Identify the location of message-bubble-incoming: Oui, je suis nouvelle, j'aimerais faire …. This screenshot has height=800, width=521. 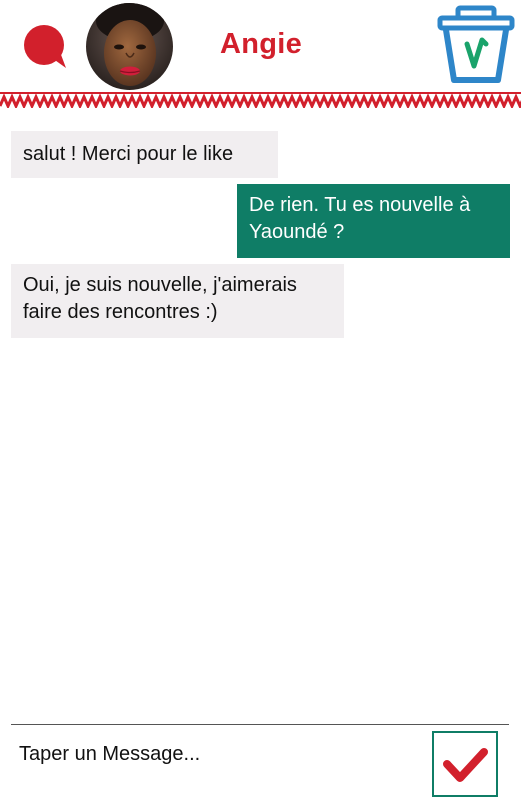
(177, 301).